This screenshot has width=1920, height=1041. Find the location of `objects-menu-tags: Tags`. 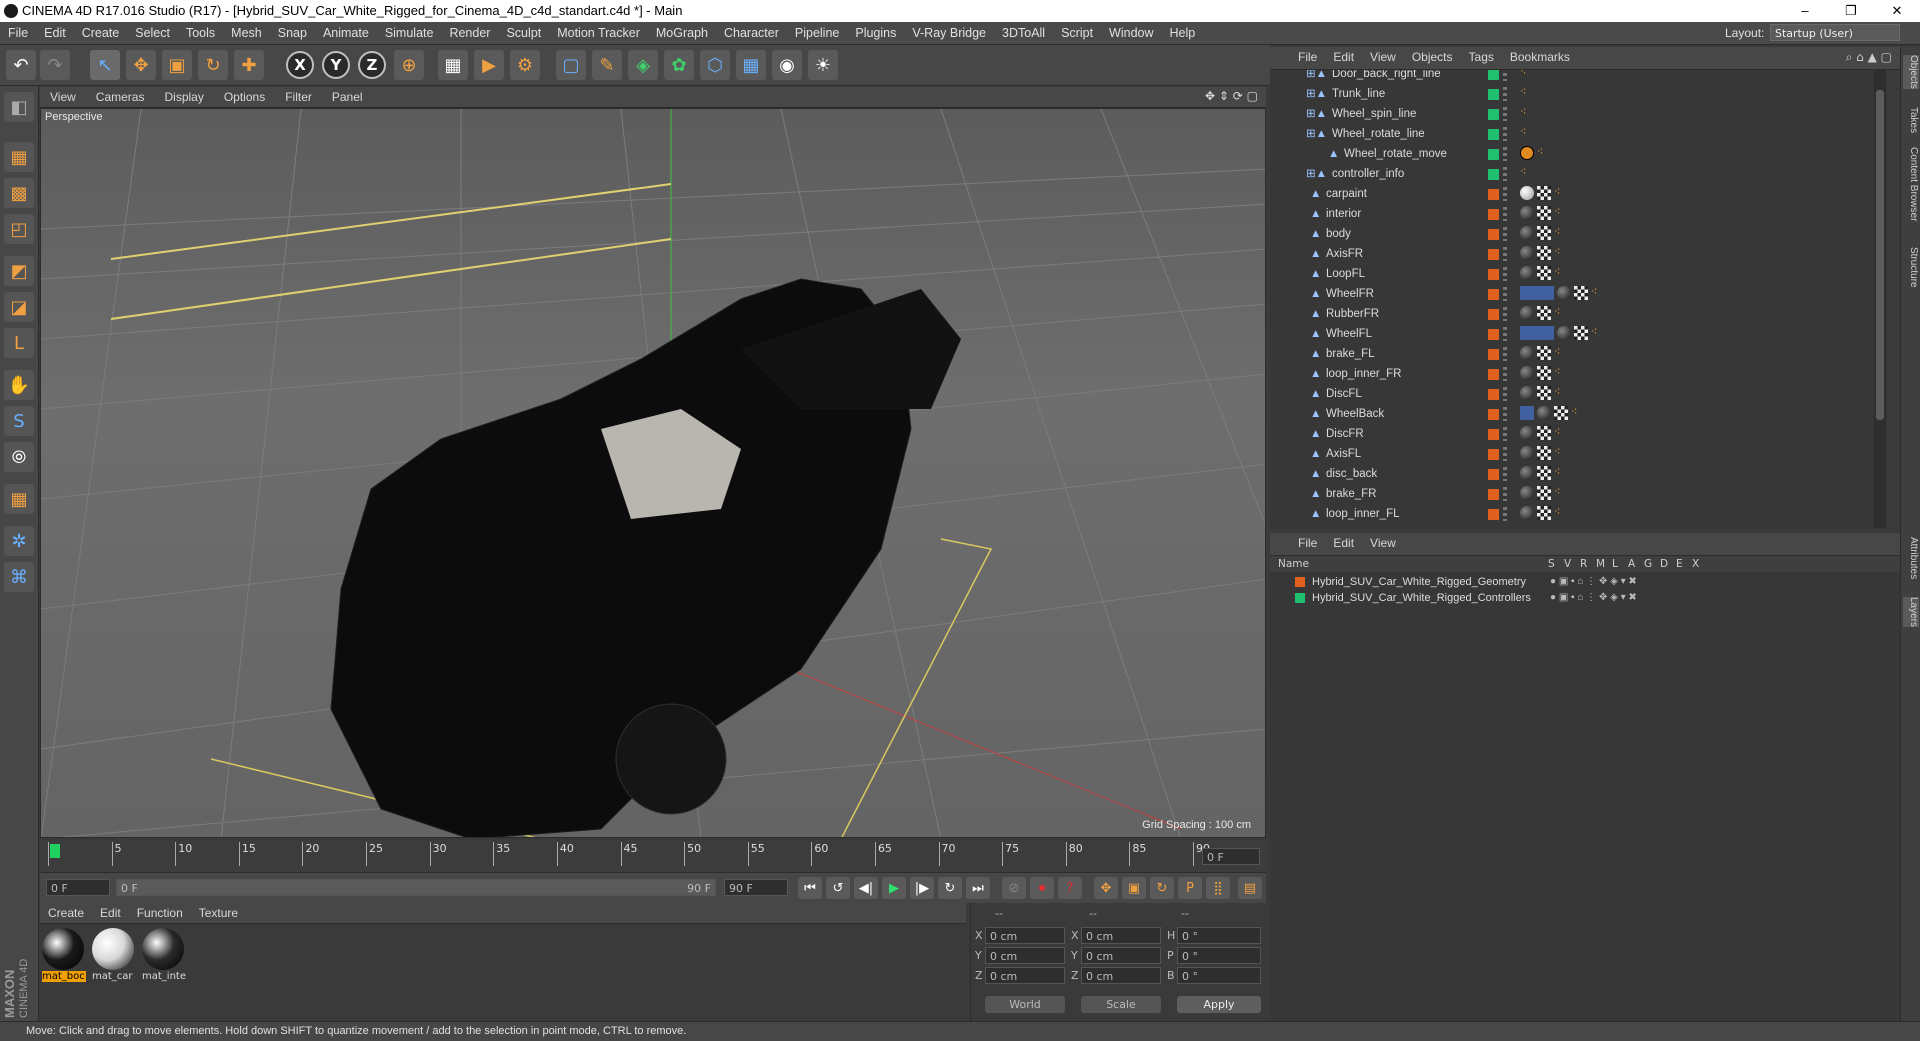

objects-menu-tags: Tags is located at coordinates (1481, 57).